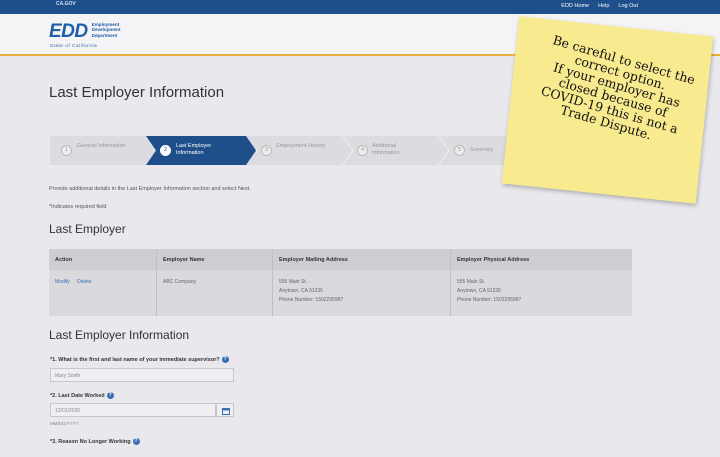 The height and width of the screenshot is (457, 720). I want to click on top-links: EDD Home Help Log Out, so click(599, 6).